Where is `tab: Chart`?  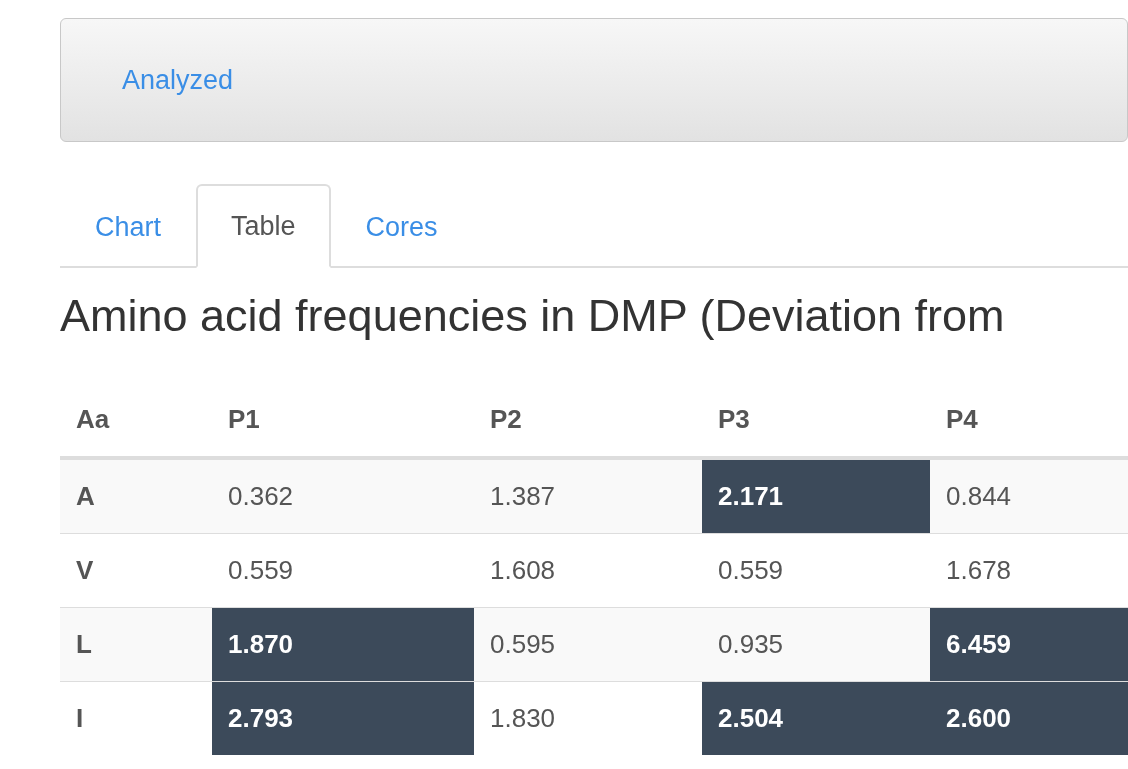 tab: Chart is located at coordinates (128, 226).